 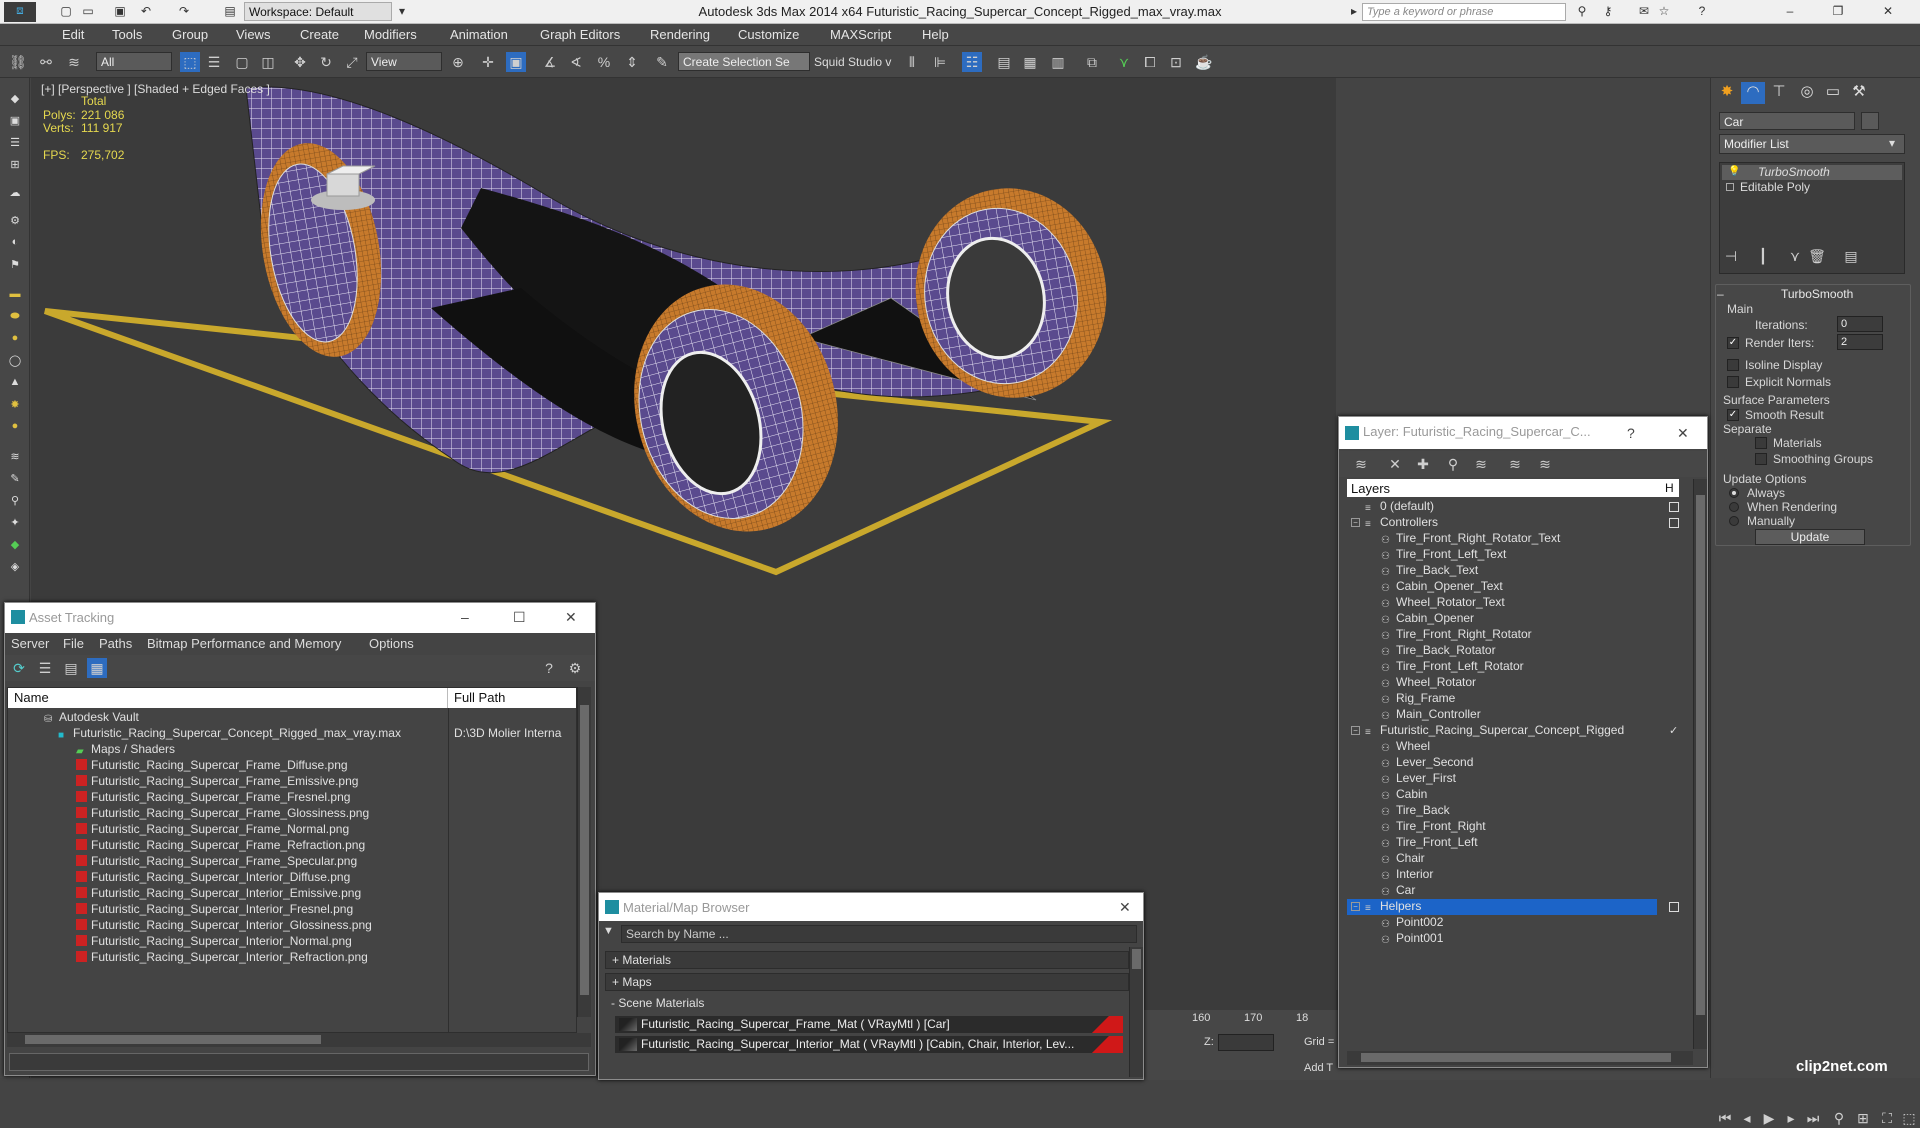 What do you see at coordinates (88, 11) in the screenshot?
I see `open-file-icon: ▭` at bounding box center [88, 11].